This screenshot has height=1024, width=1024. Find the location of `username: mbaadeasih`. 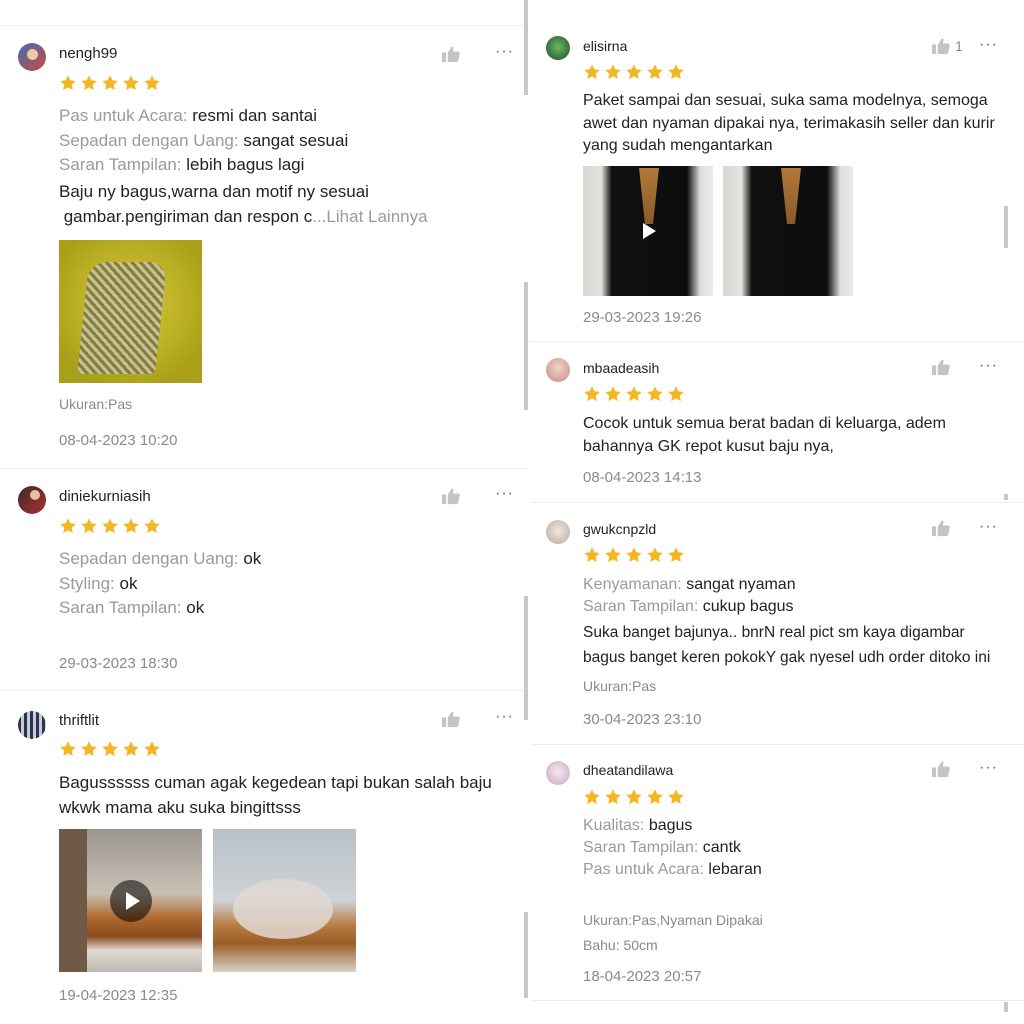

username: mbaadeasih is located at coordinates (621, 368).